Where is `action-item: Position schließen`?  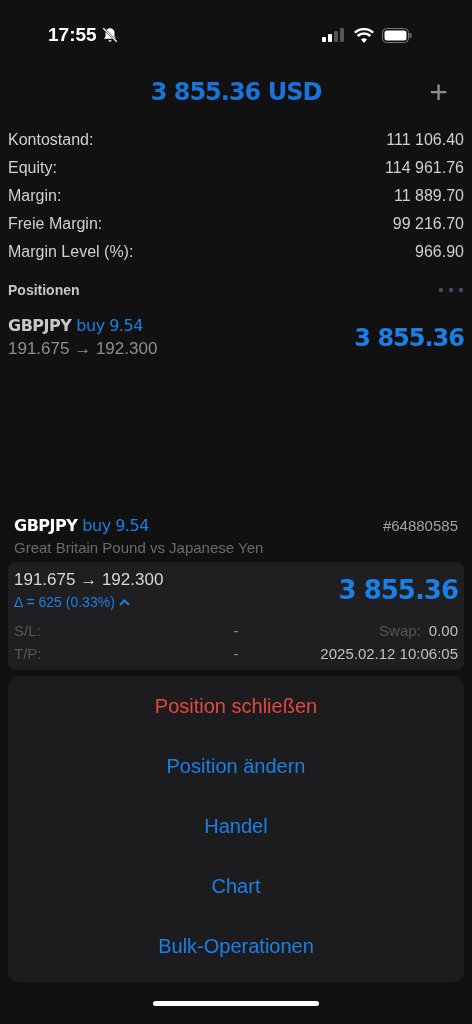
action-item: Position schließen is located at coordinates (236, 706).